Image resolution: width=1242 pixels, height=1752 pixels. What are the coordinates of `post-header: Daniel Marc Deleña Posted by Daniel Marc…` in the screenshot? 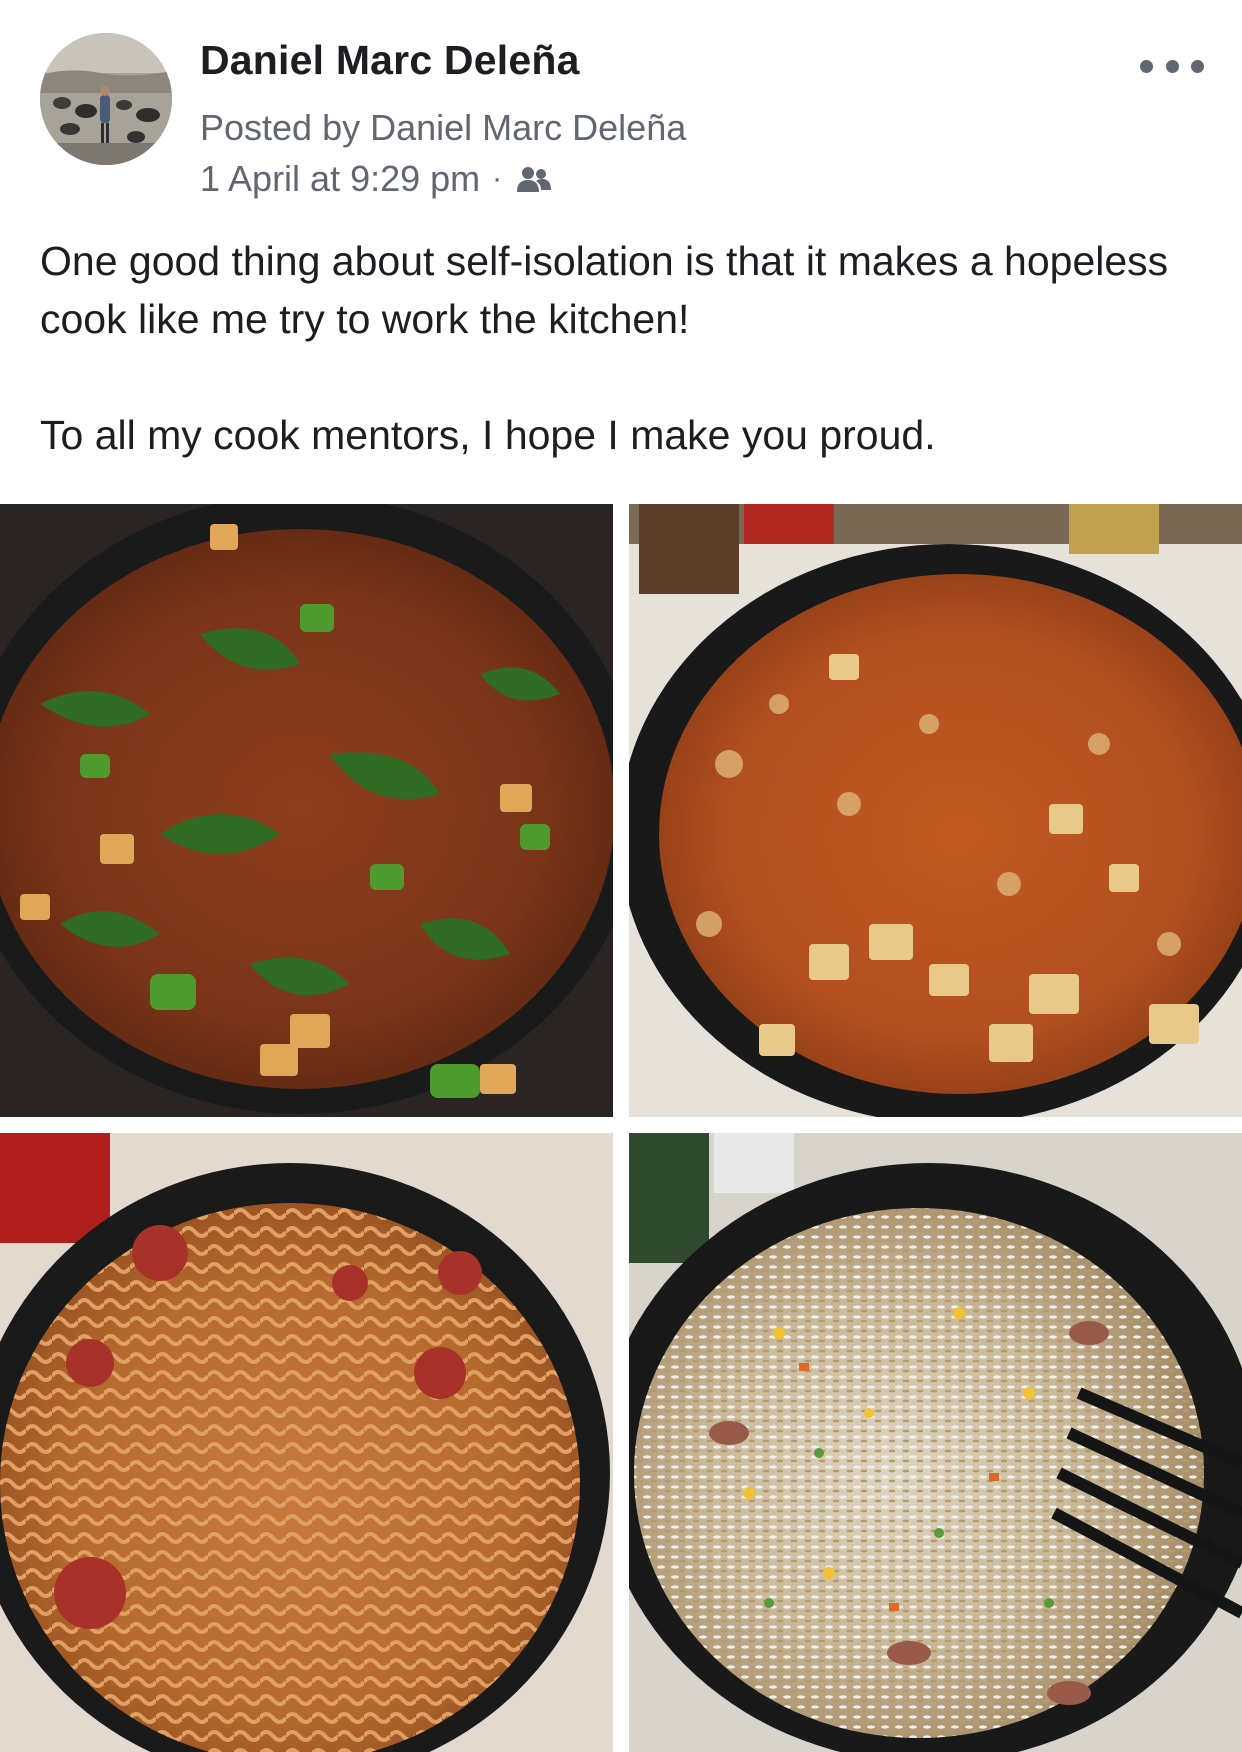 It's located at (621, 105).